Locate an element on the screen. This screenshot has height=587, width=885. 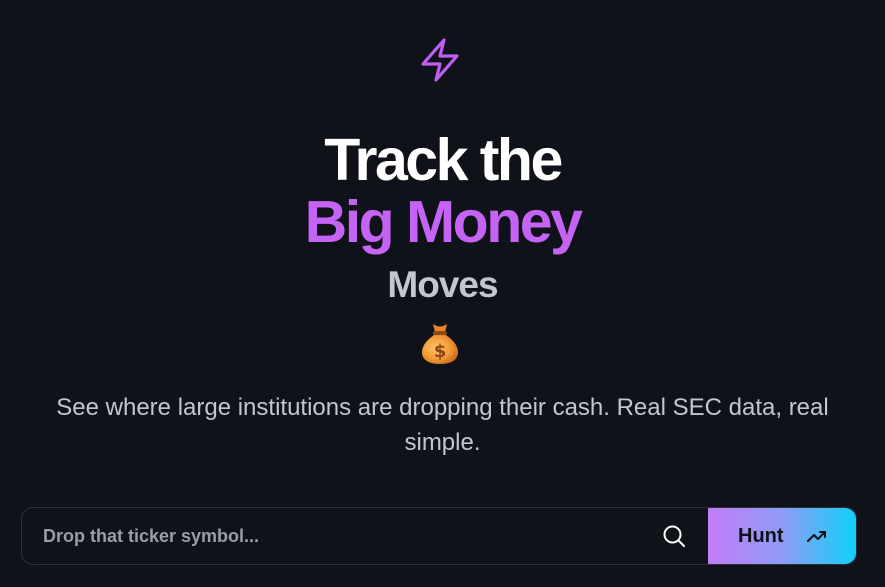
hero-title-line-3: Moves is located at coordinates (442, 284).